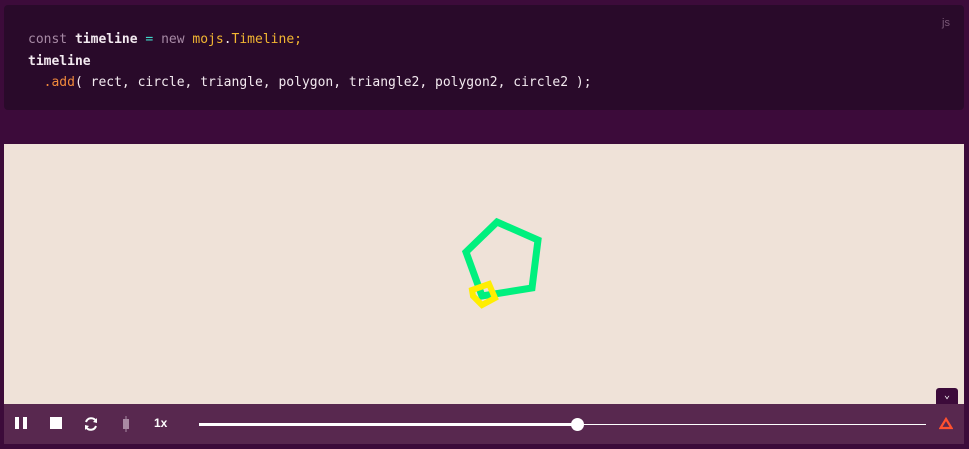  What do you see at coordinates (388, 424) in the screenshot?
I see `progress-fill` at bounding box center [388, 424].